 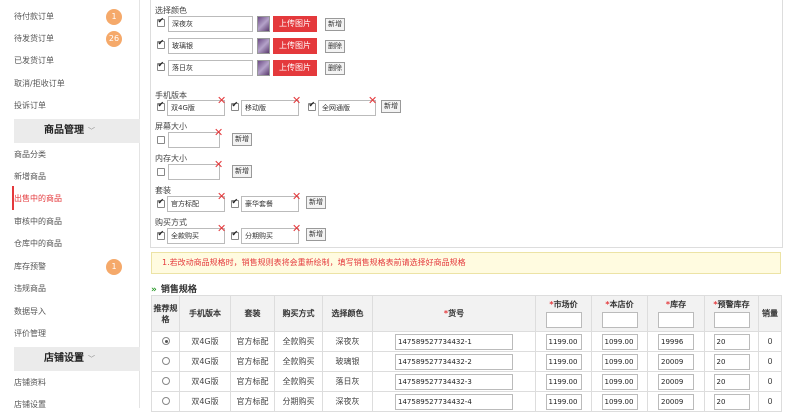 What do you see at coordinates (77, 222) in the screenshot?
I see `sidebar-item-reviewing: 审核中的商品` at bounding box center [77, 222].